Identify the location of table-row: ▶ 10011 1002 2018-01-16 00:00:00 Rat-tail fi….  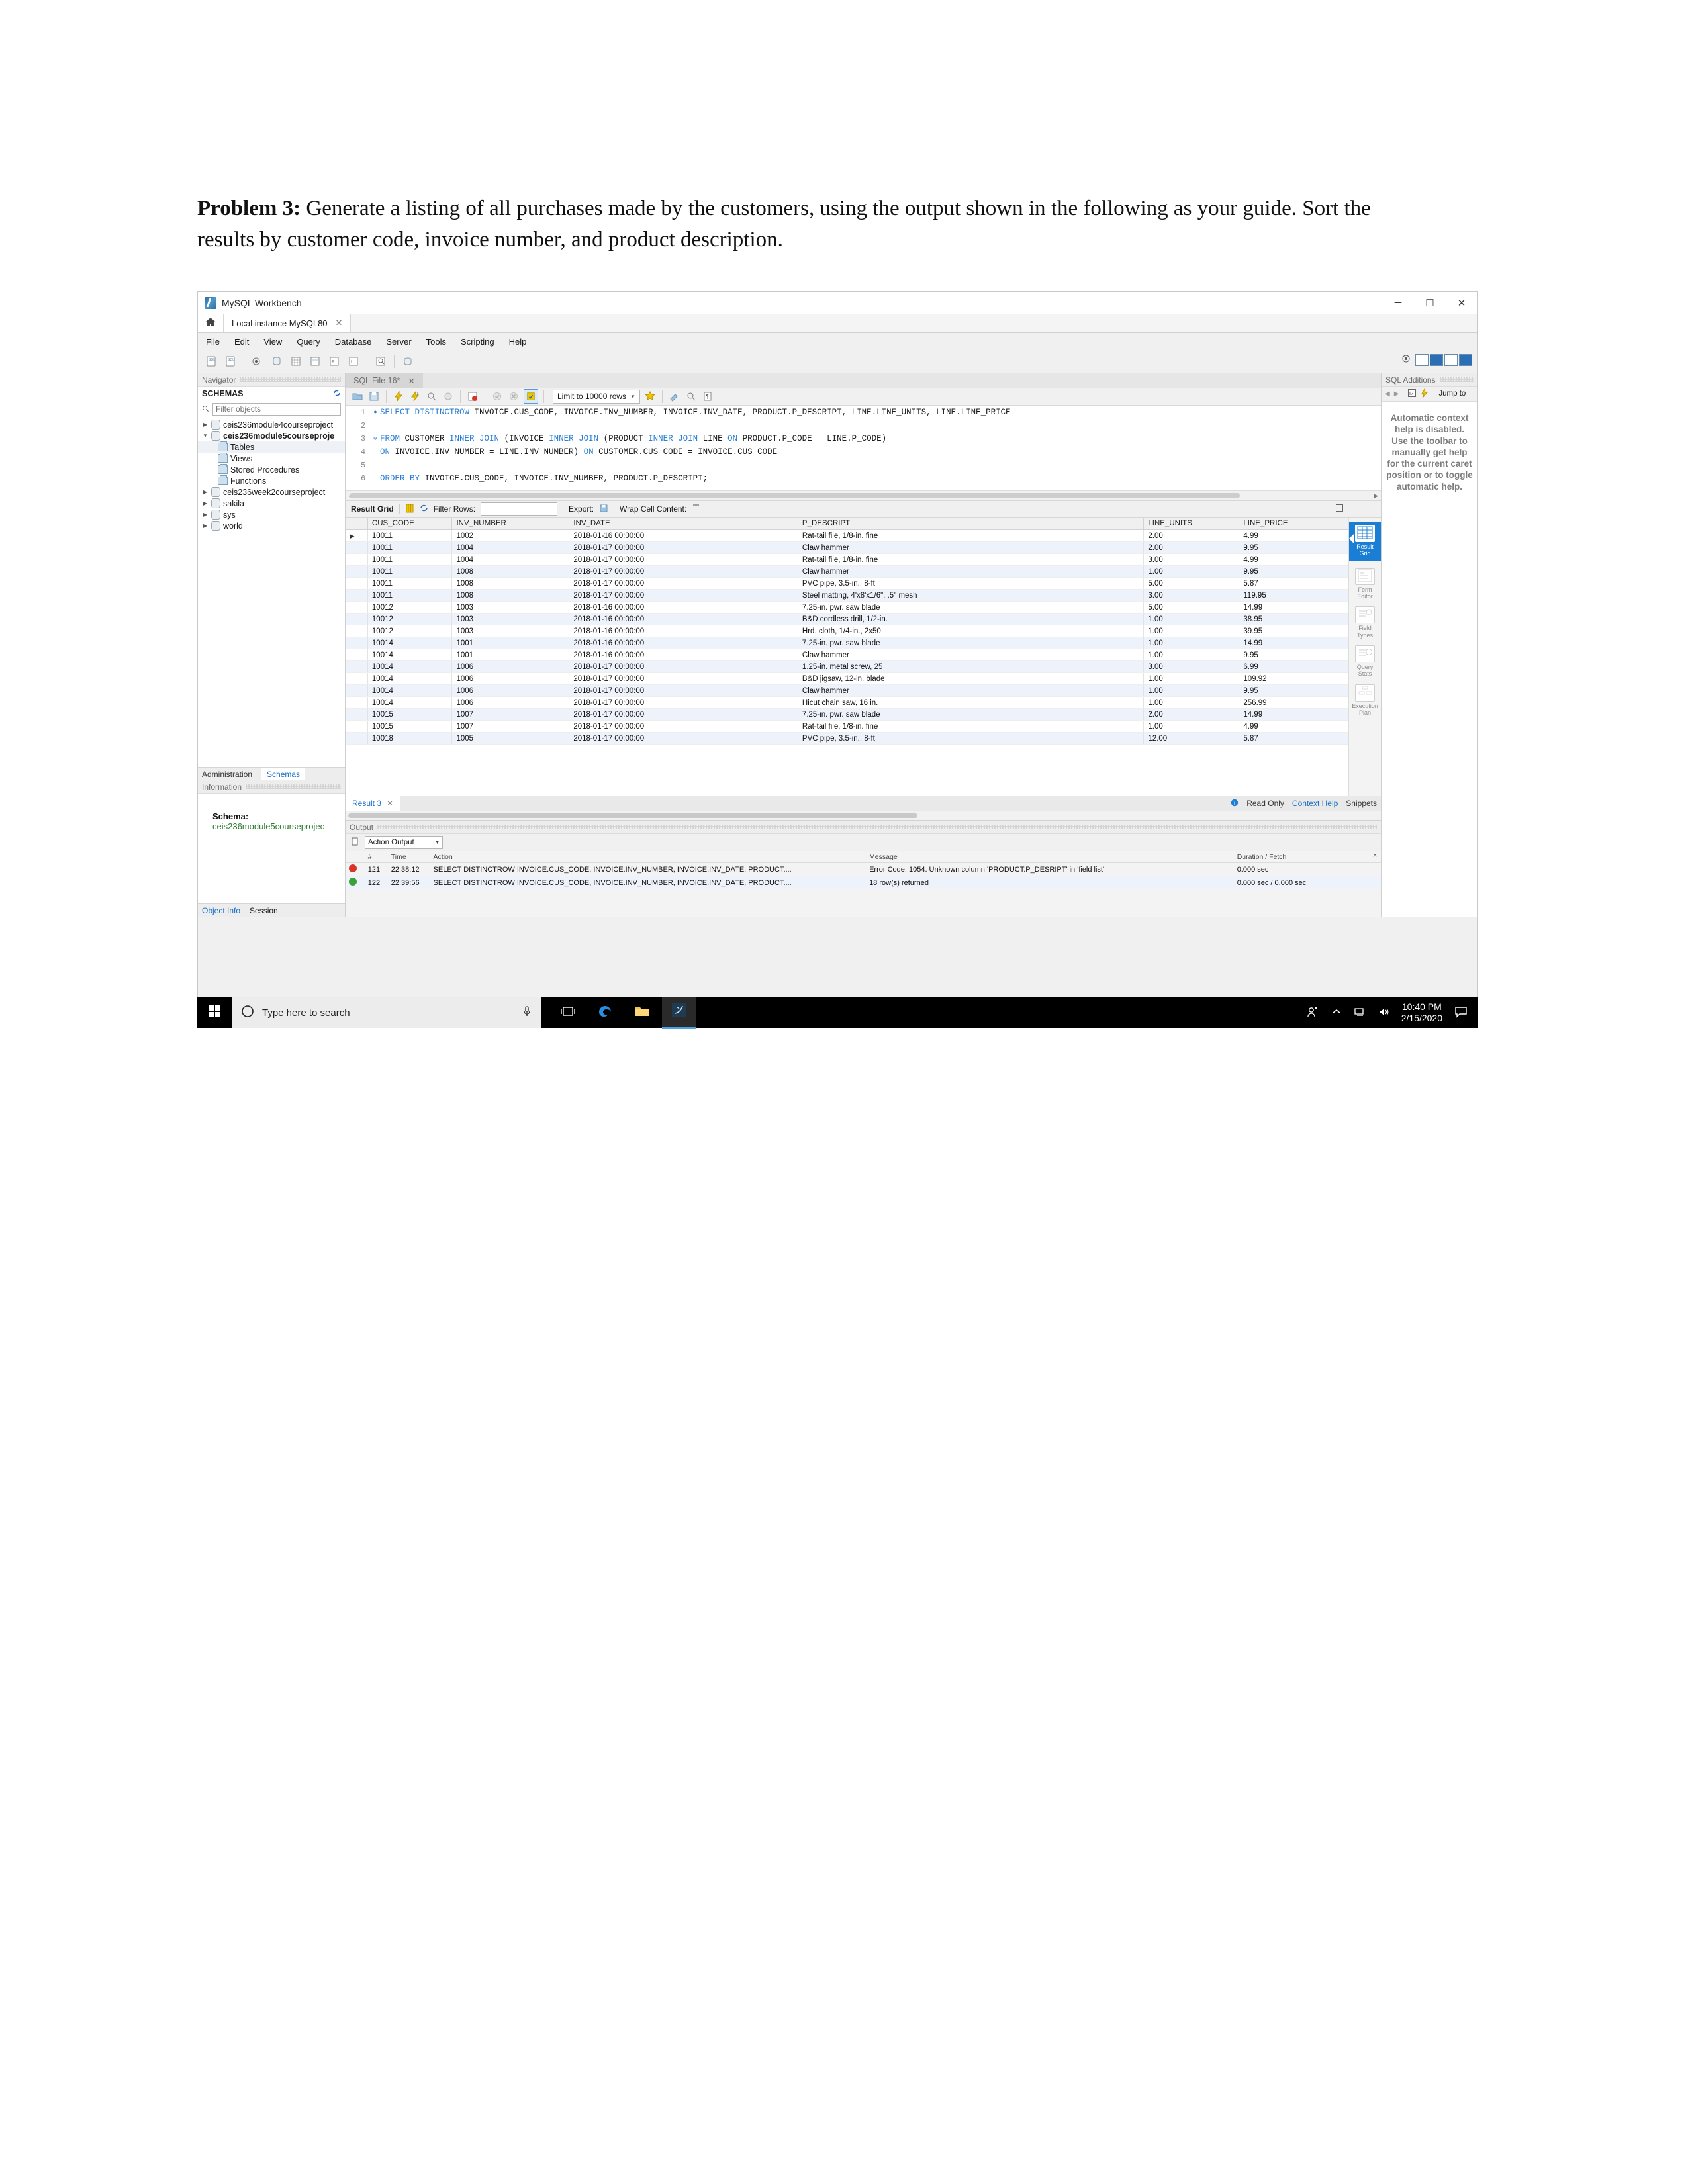
(847, 535).